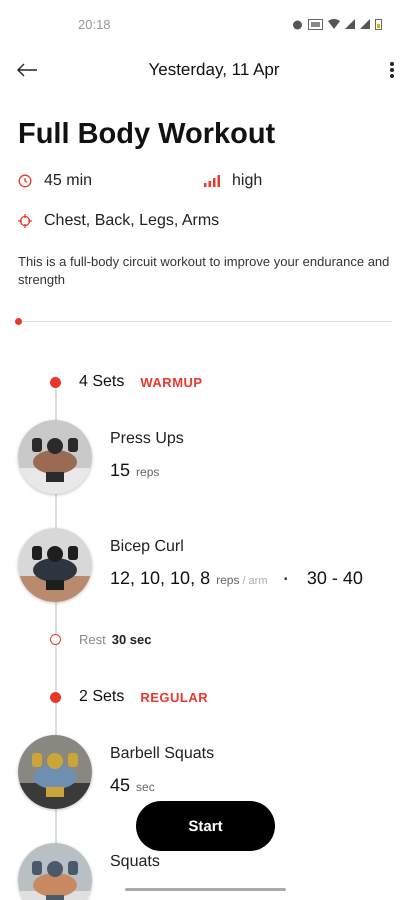 Image resolution: width=410 pixels, height=900 pixels. I want to click on exercise-name: Barbell Squats, so click(162, 754).